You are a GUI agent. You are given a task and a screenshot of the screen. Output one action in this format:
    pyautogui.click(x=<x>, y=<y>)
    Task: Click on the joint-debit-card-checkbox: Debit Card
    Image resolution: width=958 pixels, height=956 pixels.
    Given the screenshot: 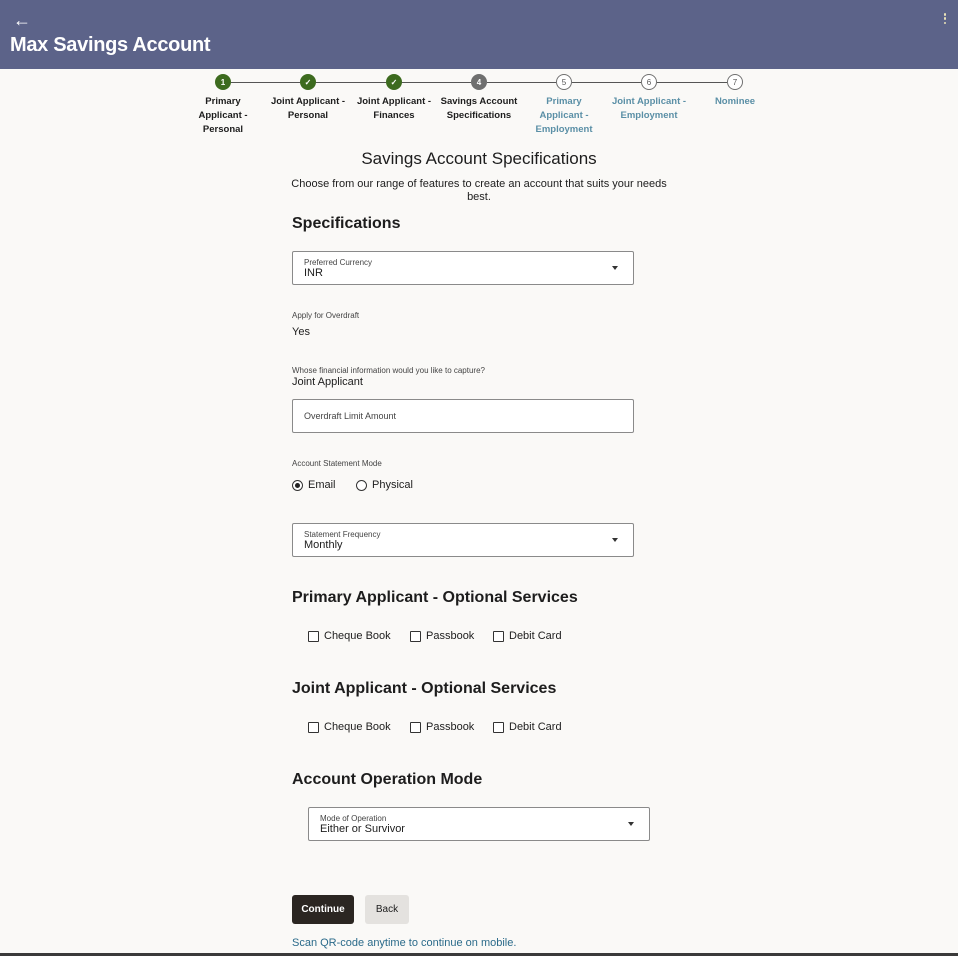 What is the action you would take?
    pyautogui.click(x=527, y=727)
    